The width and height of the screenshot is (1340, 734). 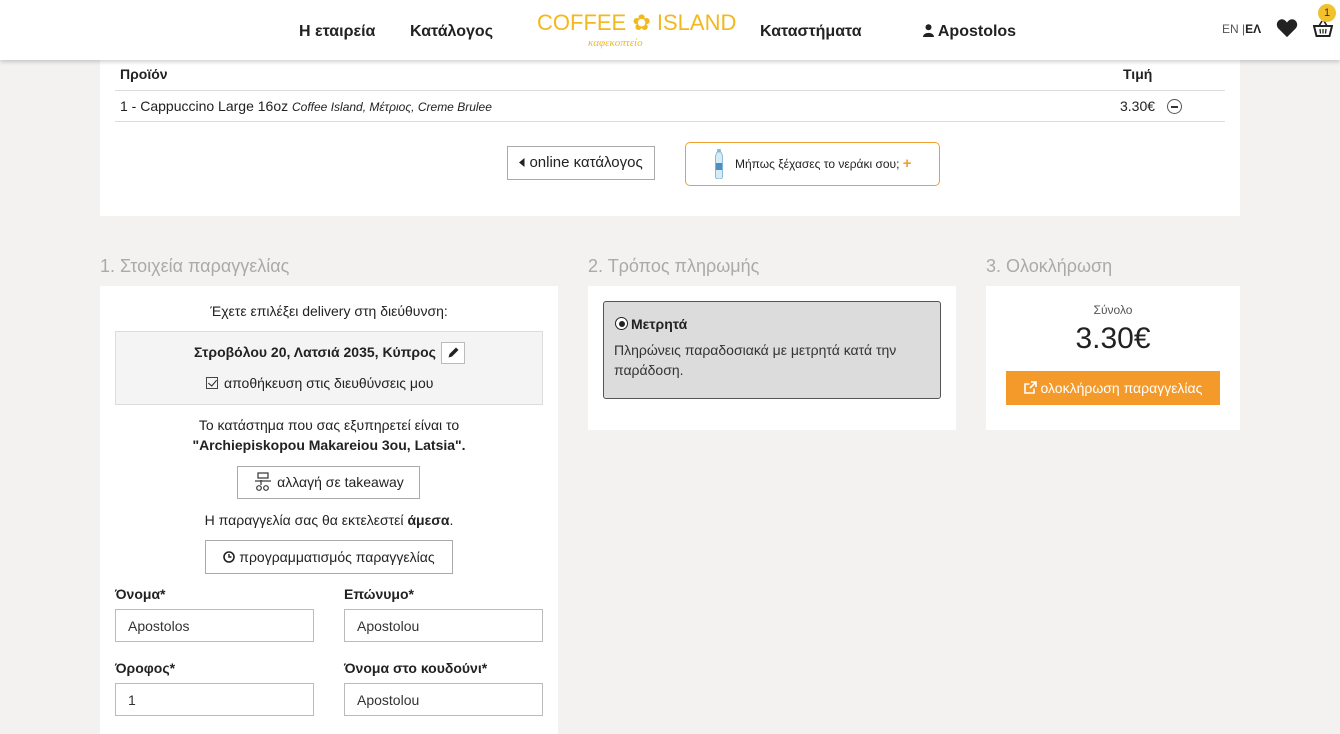 What do you see at coordinates (811, 32) in the screenshot?
I see `nav-stores: Καταστήματα` at bounding box center [811, 32].